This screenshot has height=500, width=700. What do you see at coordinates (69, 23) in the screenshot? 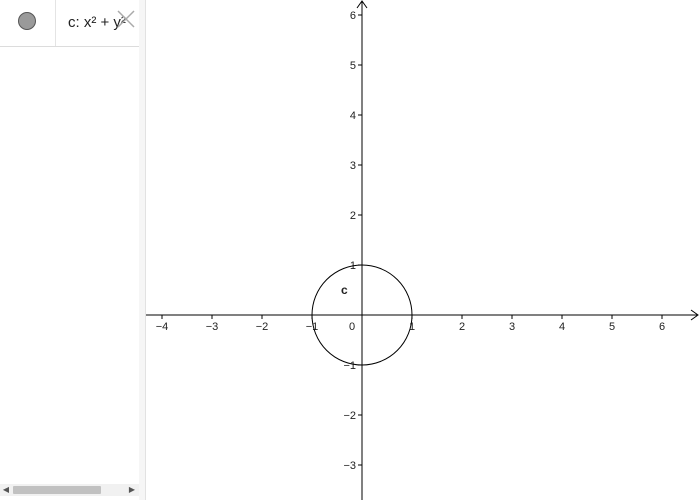
I see `algebra-item-c: c: x² + y²` at bounding box center [69, 23].